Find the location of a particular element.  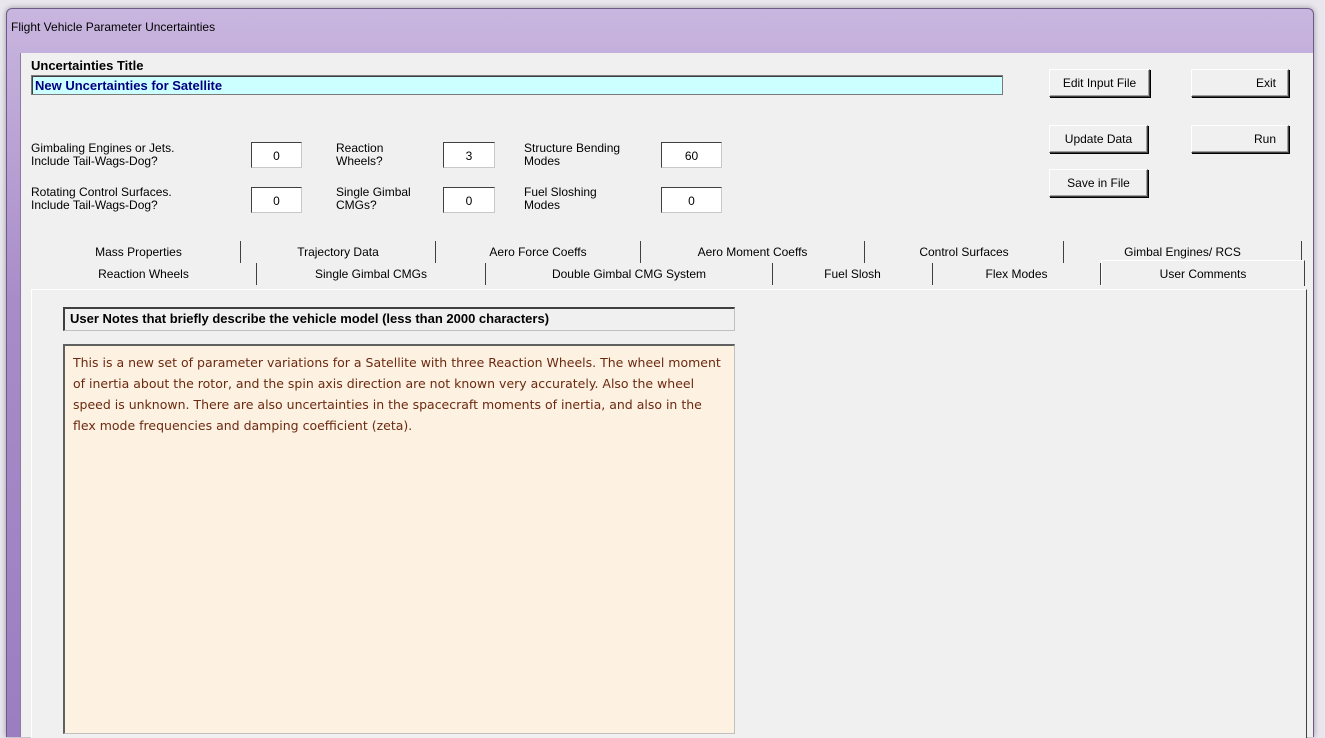

tab-mass-properties: Mass Properties is located at coordinates (139, 252).